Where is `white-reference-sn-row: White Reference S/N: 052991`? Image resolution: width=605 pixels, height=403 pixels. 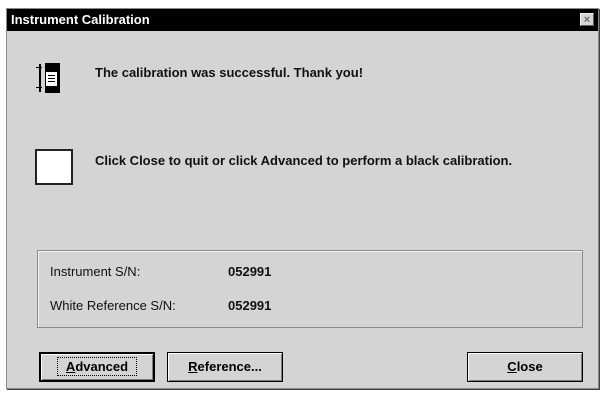 white-reference-sn-row: White Reference S/N: 052991 is located at coordinates (160, 305).